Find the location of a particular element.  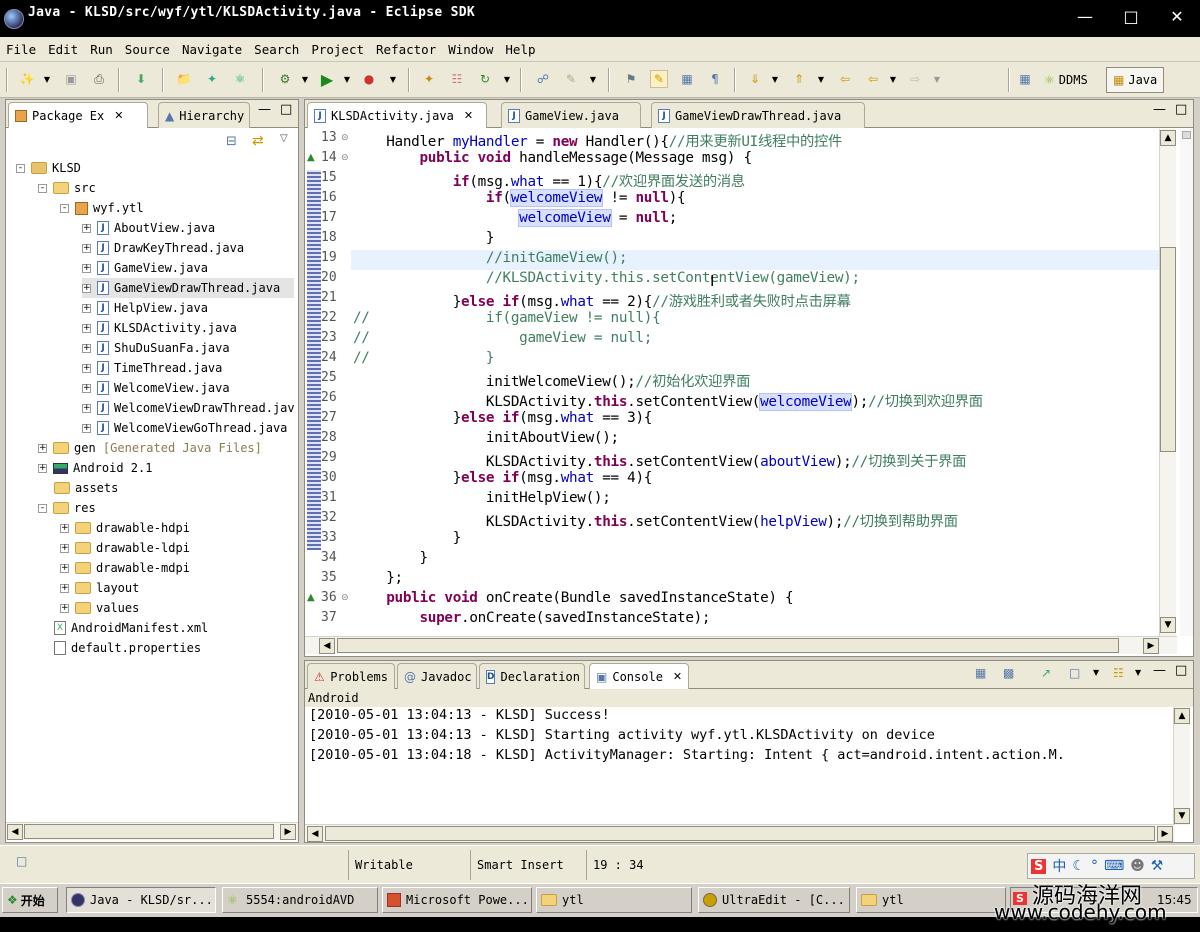

minimize-view-icon: — is located at coordinates (264, 109).